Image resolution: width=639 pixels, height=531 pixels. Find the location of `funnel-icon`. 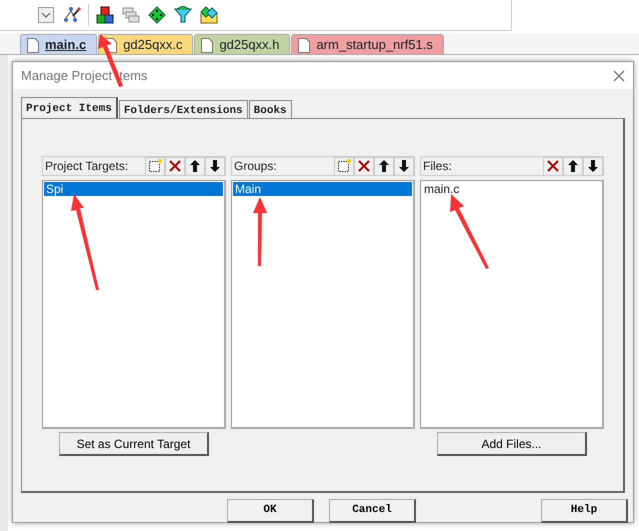

funnel-icon is located at coordinates (183, 15).